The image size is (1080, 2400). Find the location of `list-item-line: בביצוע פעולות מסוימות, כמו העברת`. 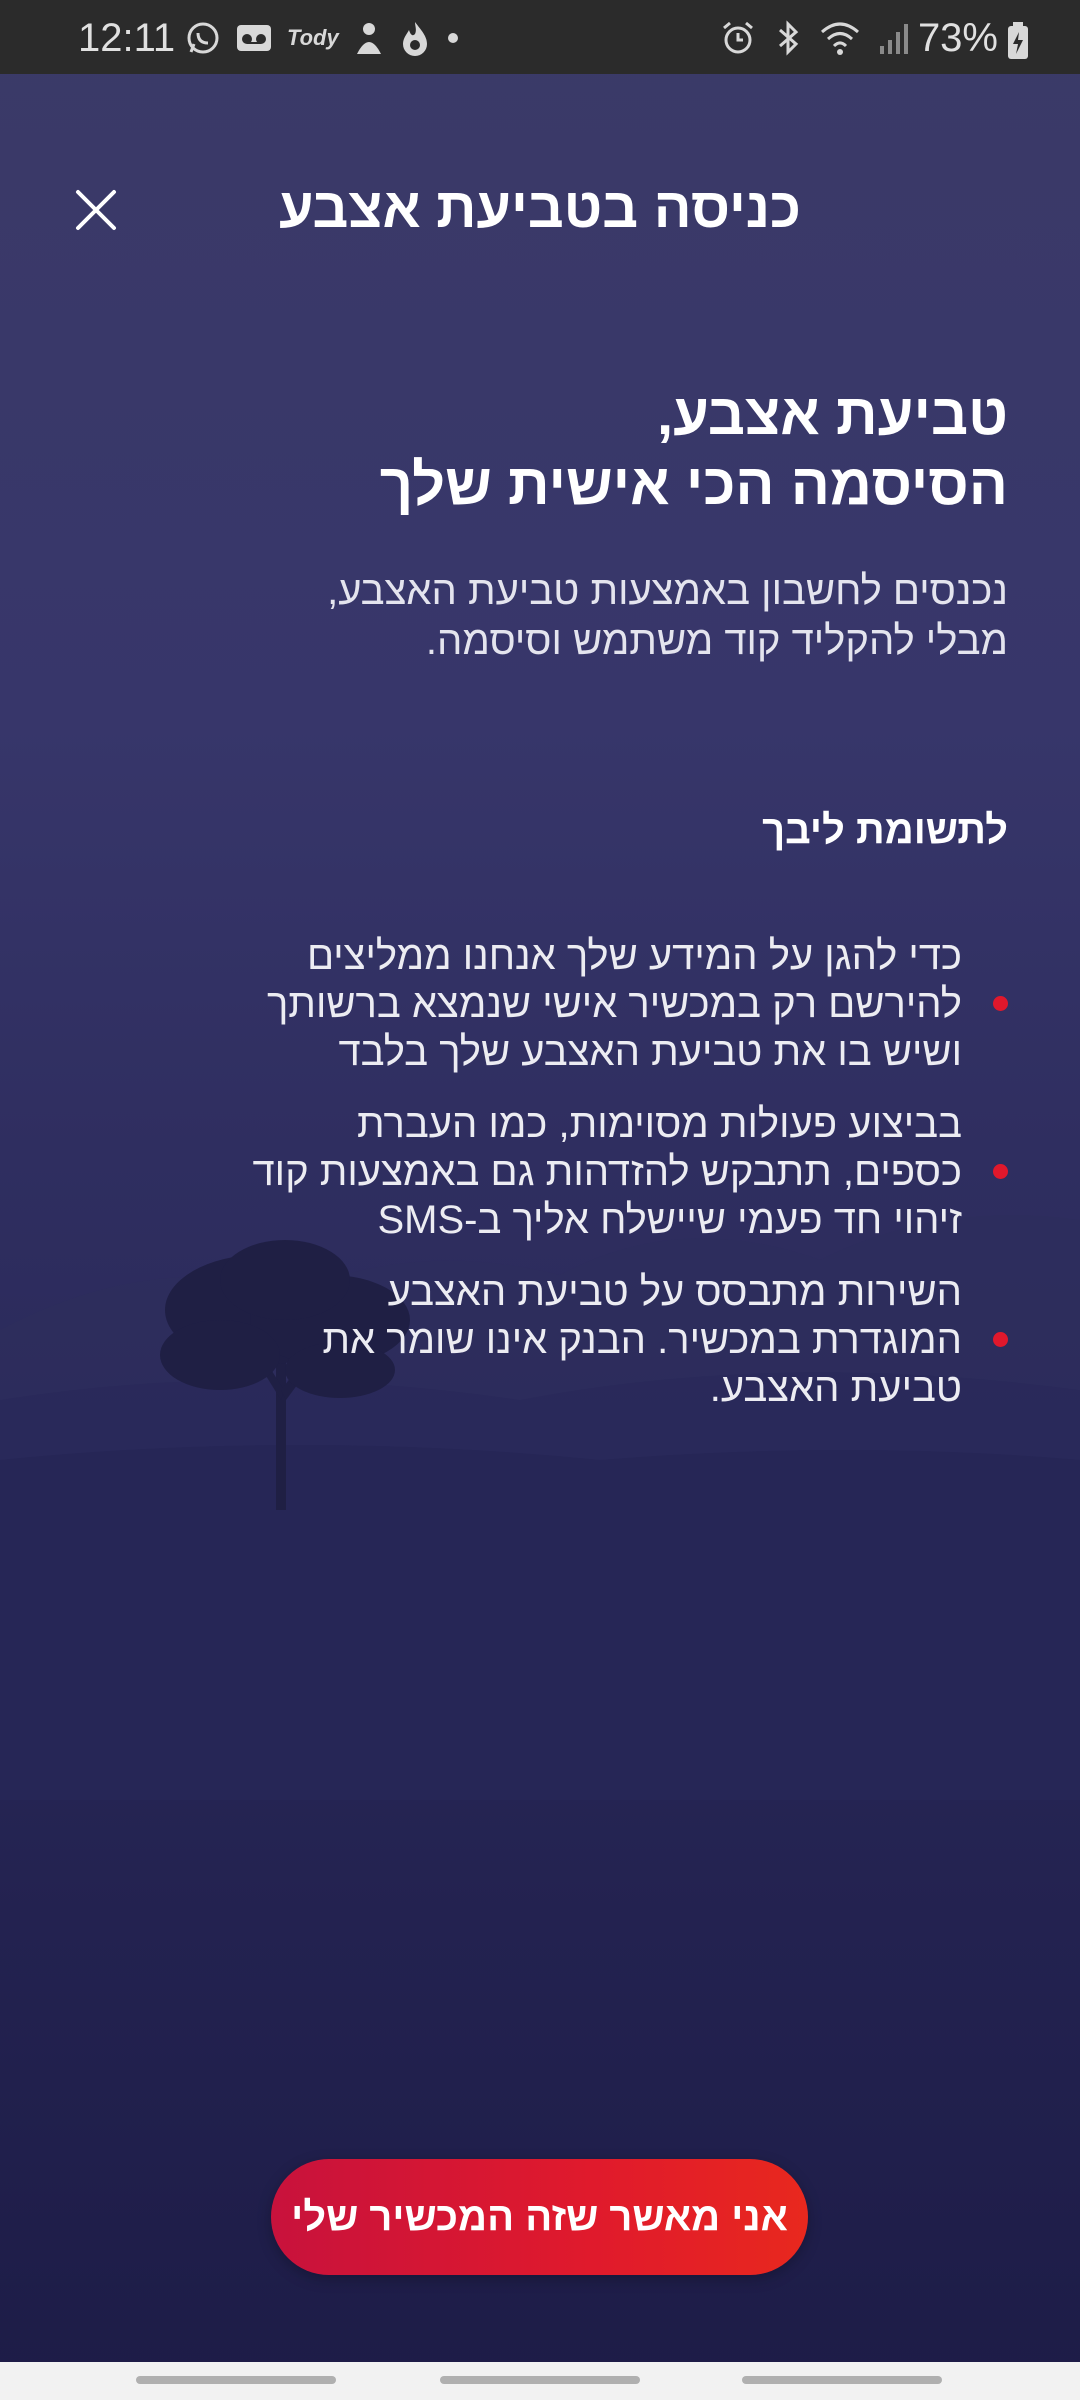

list-item-line: בביצוע פעולות מסוימות, כמו העברת is located at coordinates (659, 1124).